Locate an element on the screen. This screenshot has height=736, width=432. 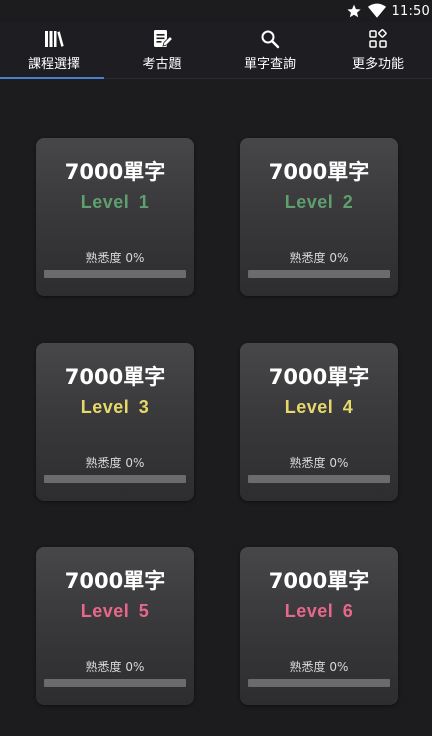
tab-label: 課程選擇 is located at coordinates (53, 64).